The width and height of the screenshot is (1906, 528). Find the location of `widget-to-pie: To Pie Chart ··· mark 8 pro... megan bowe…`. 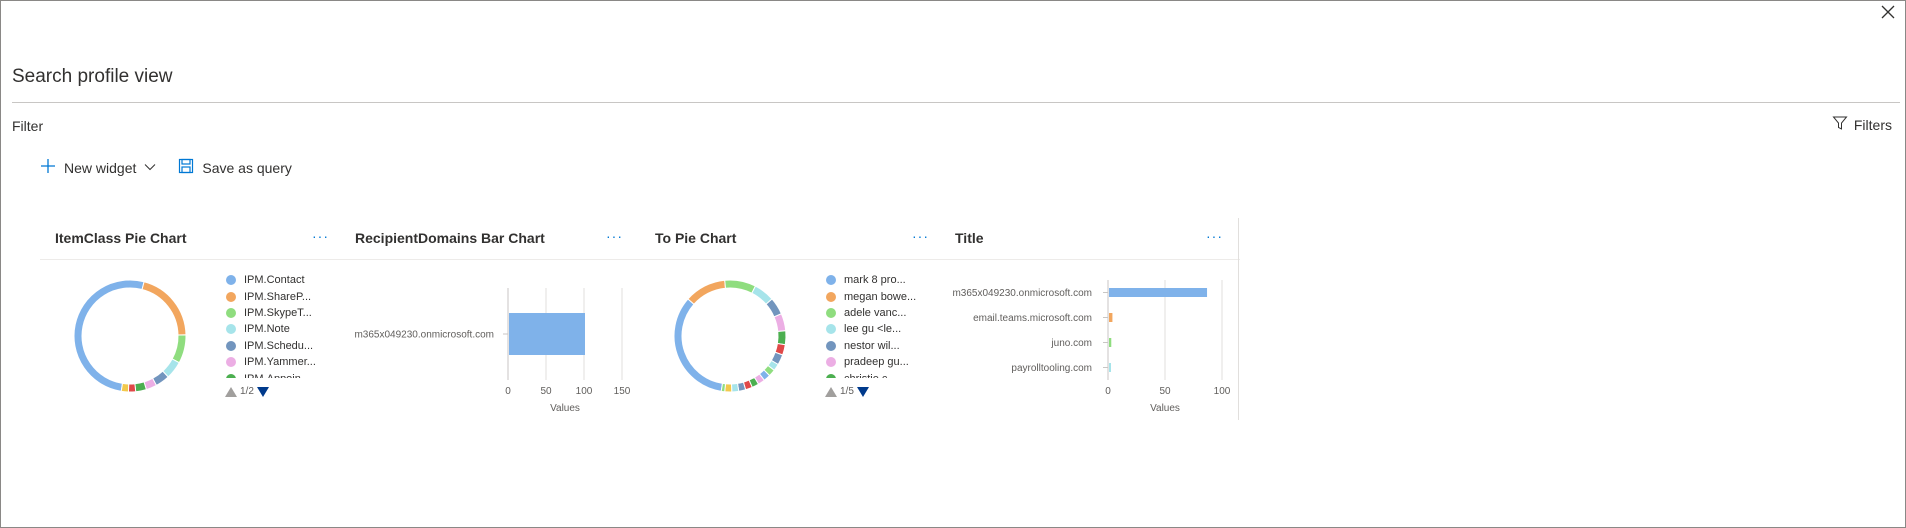

widget-to-pie: To Pie Chart ··· mark 8 pro... megan bowe… is located at coordinates (790, 318).